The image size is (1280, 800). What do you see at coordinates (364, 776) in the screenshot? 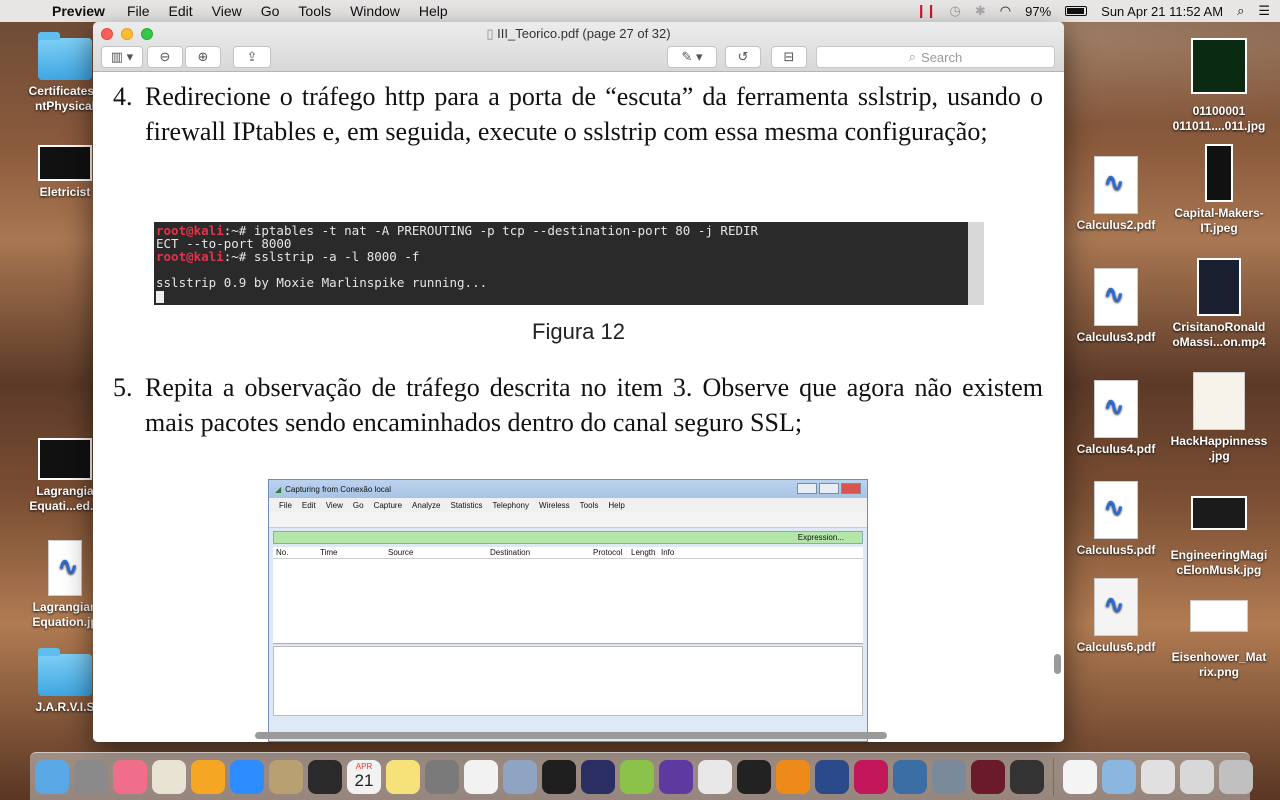
I see `calendar-icon: APR 21` at bounding box center [364, 776].